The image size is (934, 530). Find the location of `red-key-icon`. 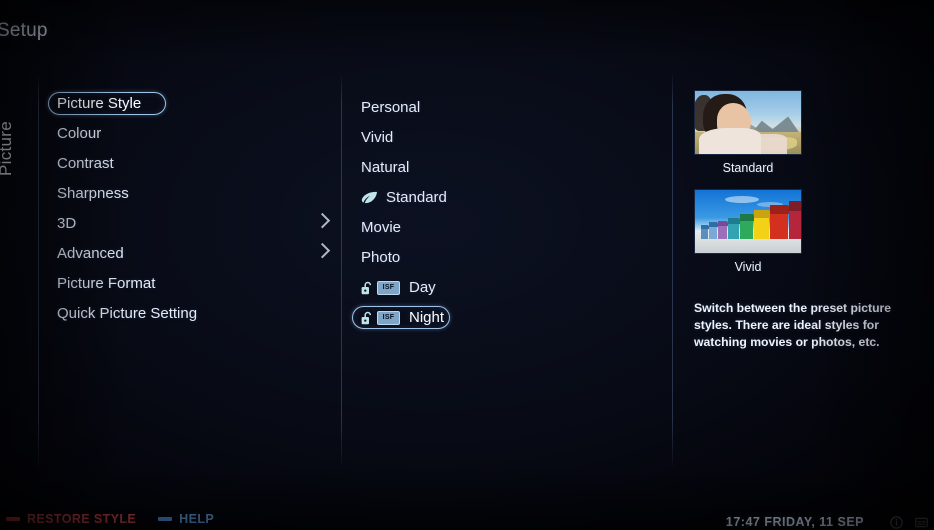

red-key-icon is located at coordinates (13, 519).